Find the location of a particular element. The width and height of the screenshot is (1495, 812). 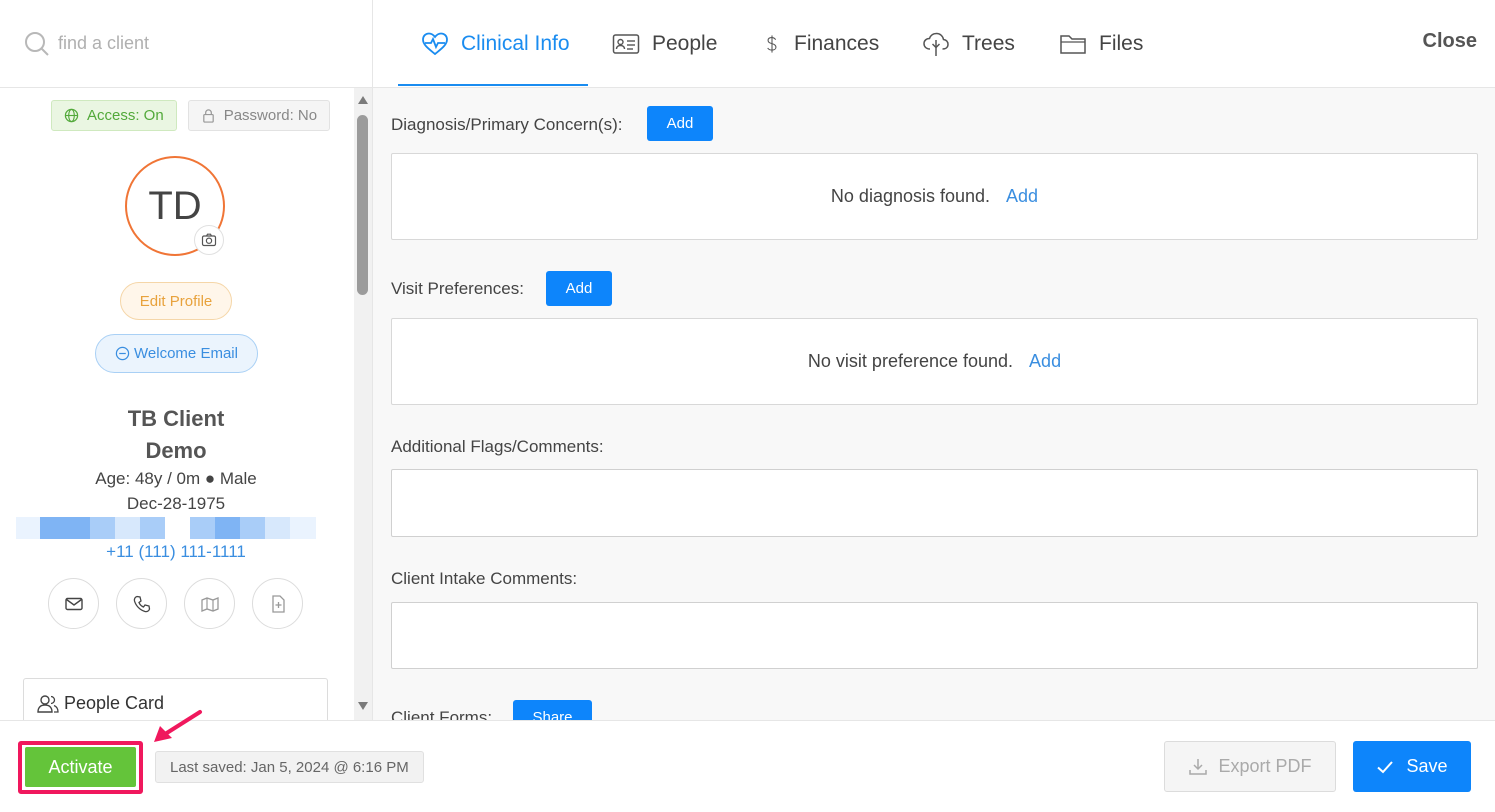

save-button: Save is located at coordinates (1412, 766).